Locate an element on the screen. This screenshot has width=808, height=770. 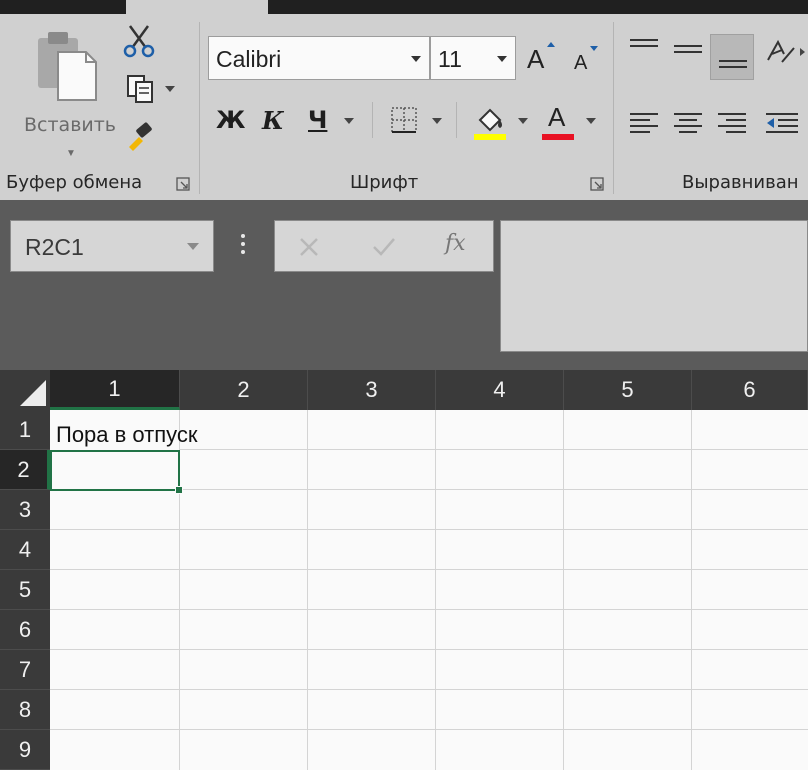
more-options-icon is located at coordinates (243, 246).